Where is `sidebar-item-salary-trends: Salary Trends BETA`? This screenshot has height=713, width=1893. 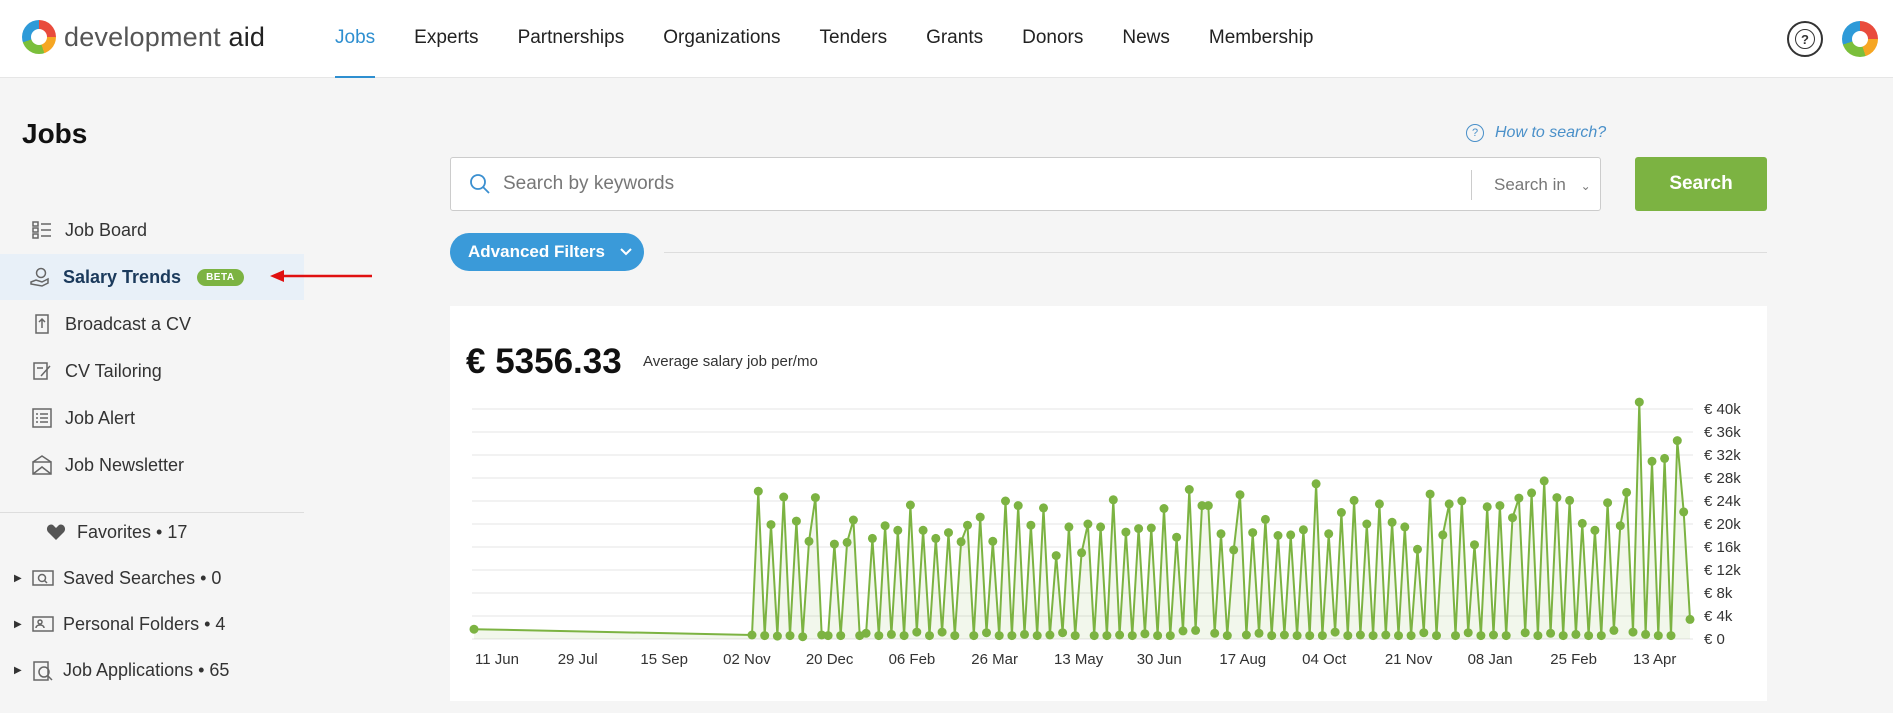
sidebar-item-salary-trends: Salary Trends BETA is located at coordinates (152, 277).